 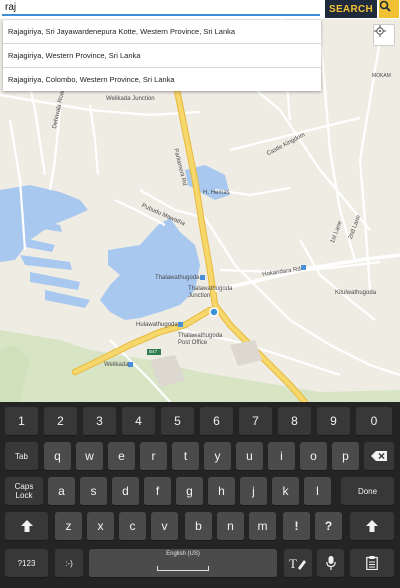 I want to click on handwriting-key: T, so click(x=298, y=563).